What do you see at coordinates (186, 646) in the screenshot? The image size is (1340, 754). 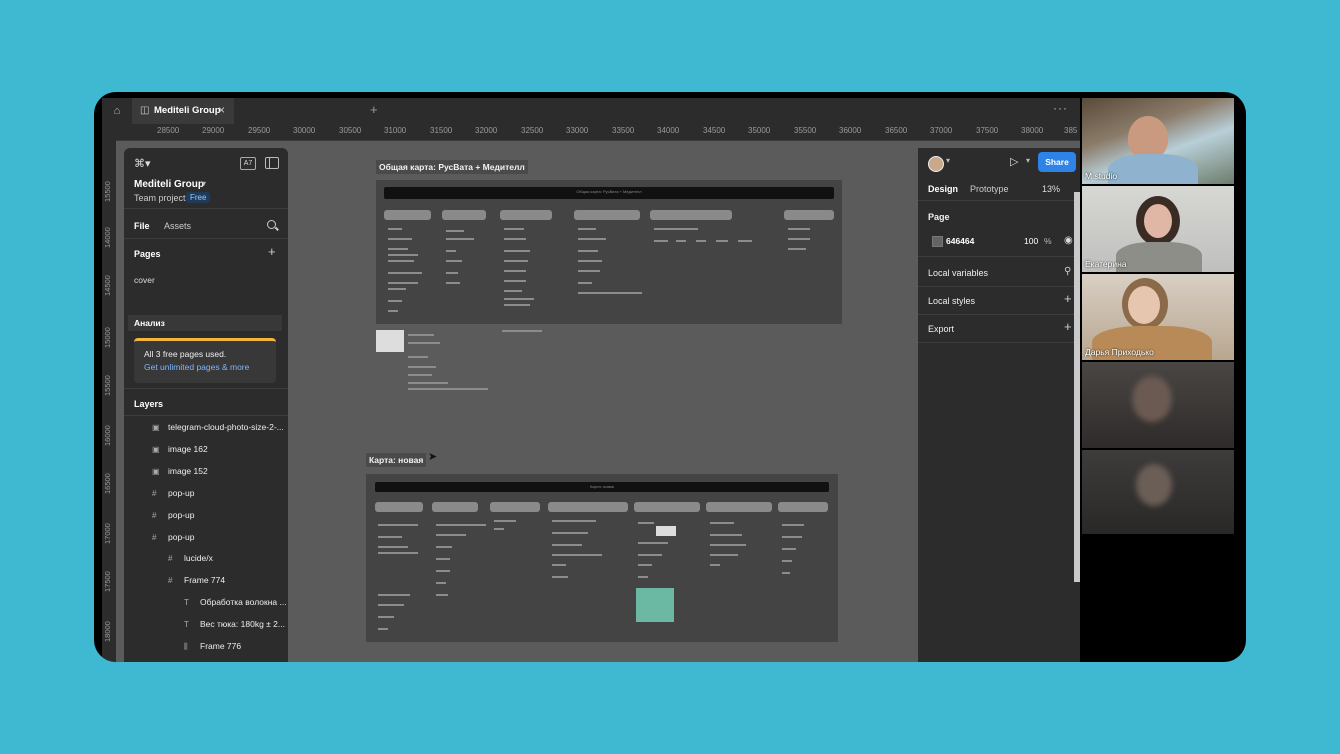 I see `autolayout-icon: ⫼` at bounding box center [186, 646].